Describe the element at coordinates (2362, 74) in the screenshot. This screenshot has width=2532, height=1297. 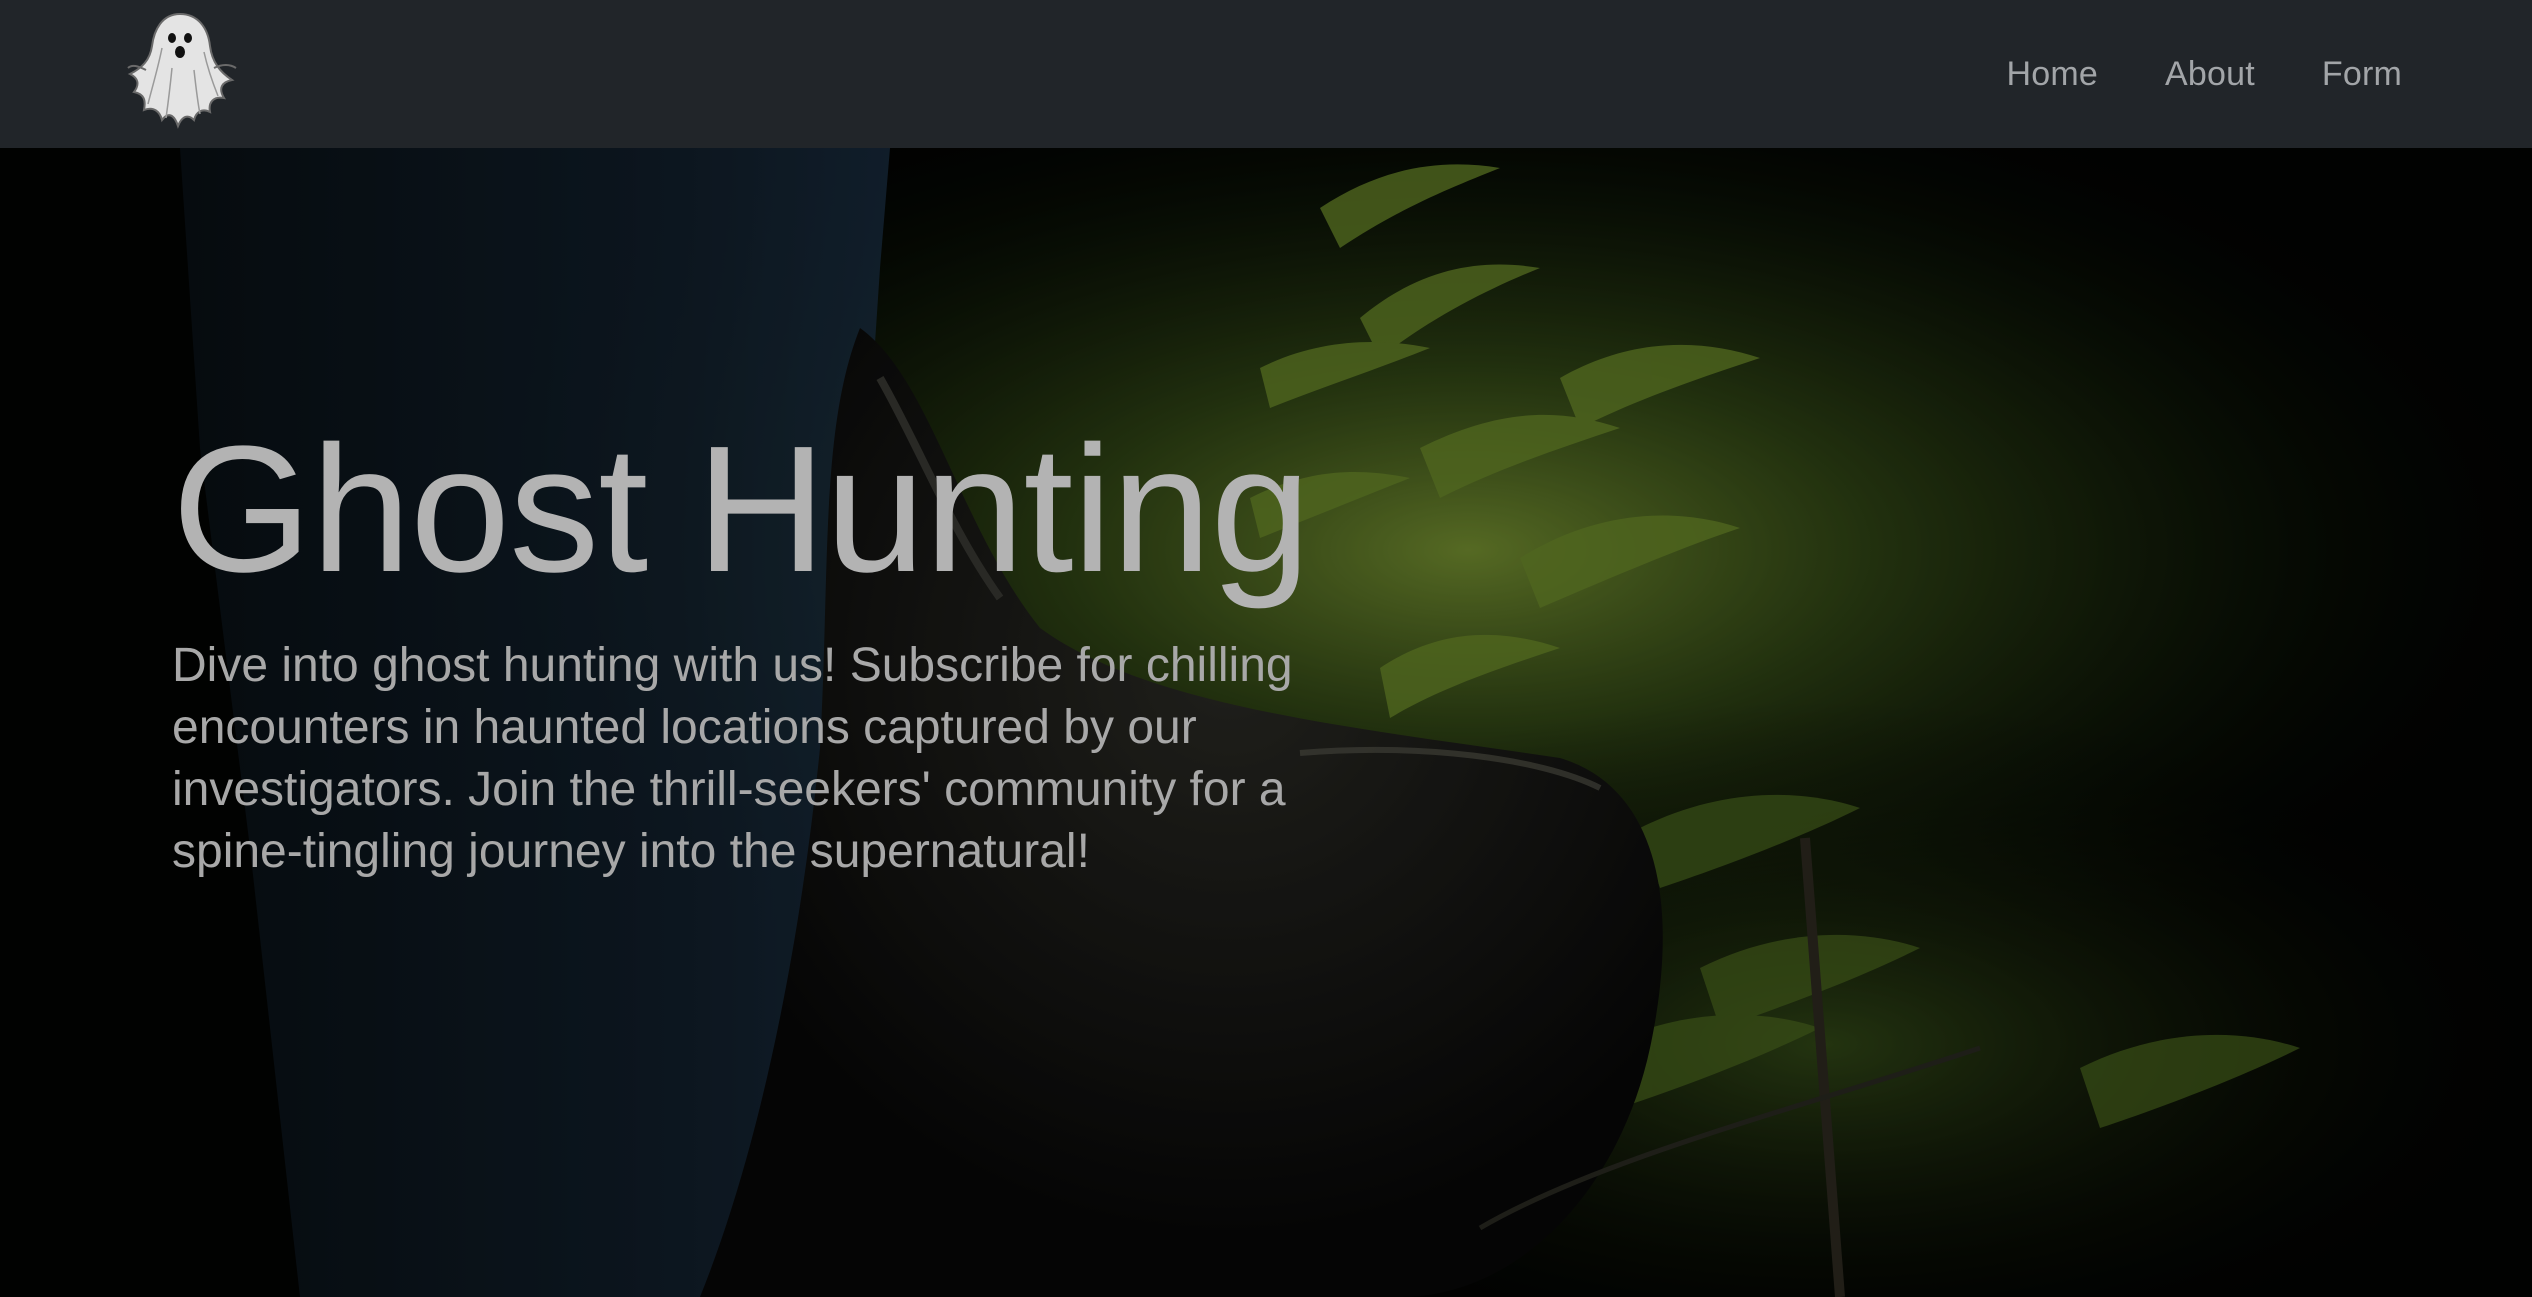
I see `nav-link-form: Form` at that location.